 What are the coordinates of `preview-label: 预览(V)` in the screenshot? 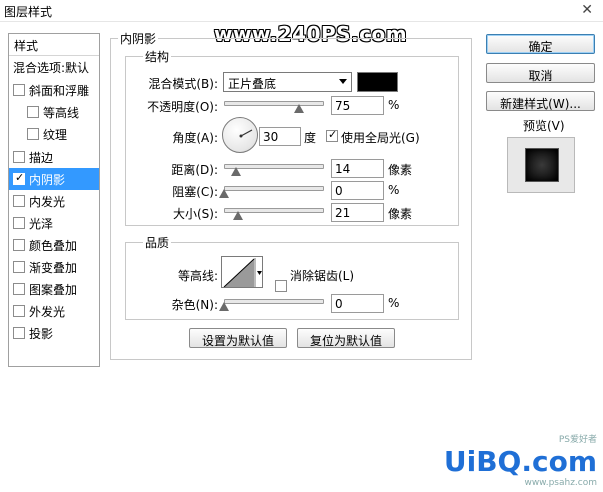 It's located at (544, 126).